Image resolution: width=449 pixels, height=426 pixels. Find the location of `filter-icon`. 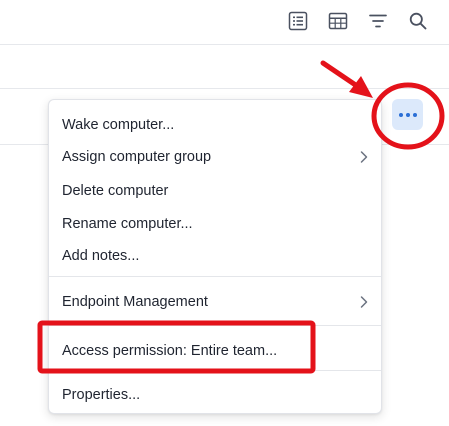

filter-icon is located at coordinates (378, 21).